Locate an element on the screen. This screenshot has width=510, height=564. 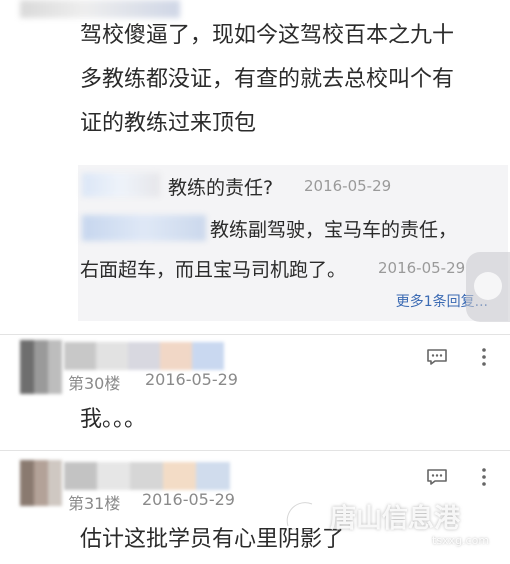
floating-button-dot-icon is located at coordinates (488, 286).